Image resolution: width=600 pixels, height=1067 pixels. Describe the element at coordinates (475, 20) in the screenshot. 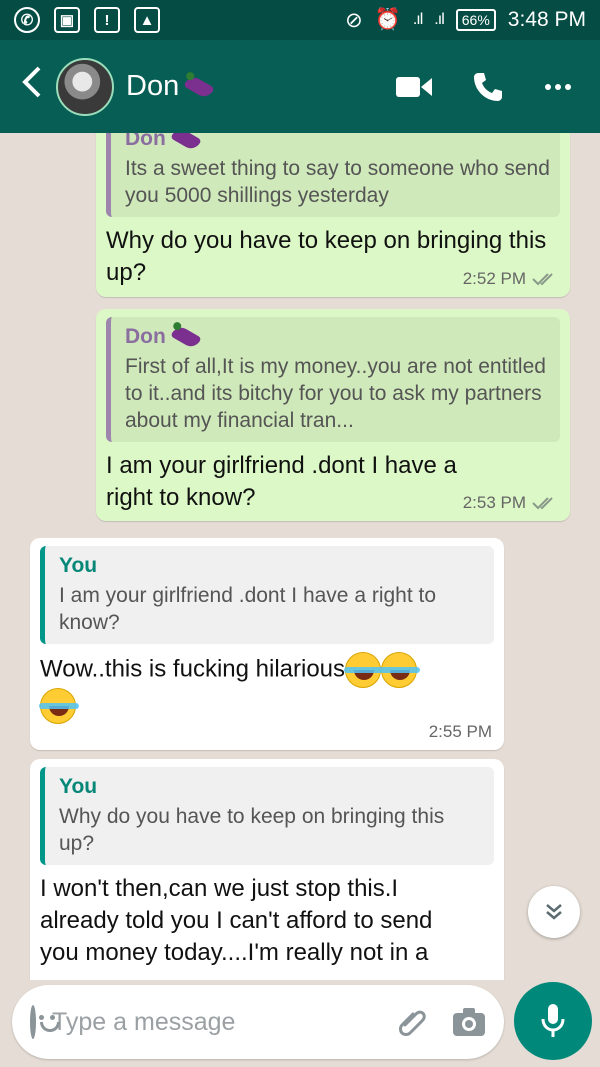

I see `battery-indicator: 66%` at that location.